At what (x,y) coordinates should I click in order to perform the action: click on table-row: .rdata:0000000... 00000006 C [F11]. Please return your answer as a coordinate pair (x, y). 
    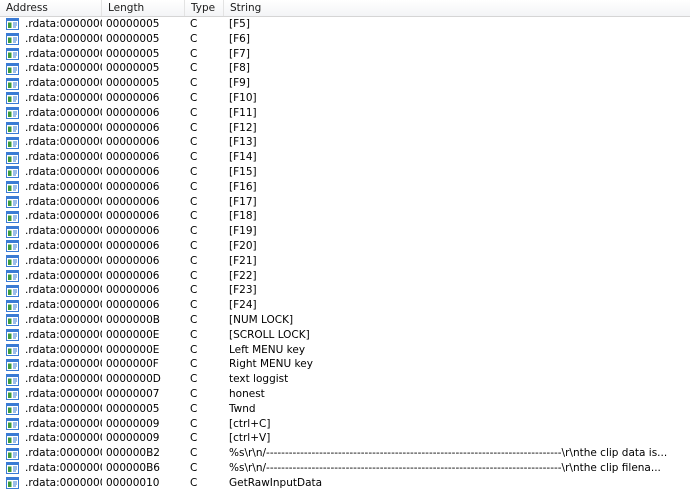
    Looking at the image, I should click on (345, 113).